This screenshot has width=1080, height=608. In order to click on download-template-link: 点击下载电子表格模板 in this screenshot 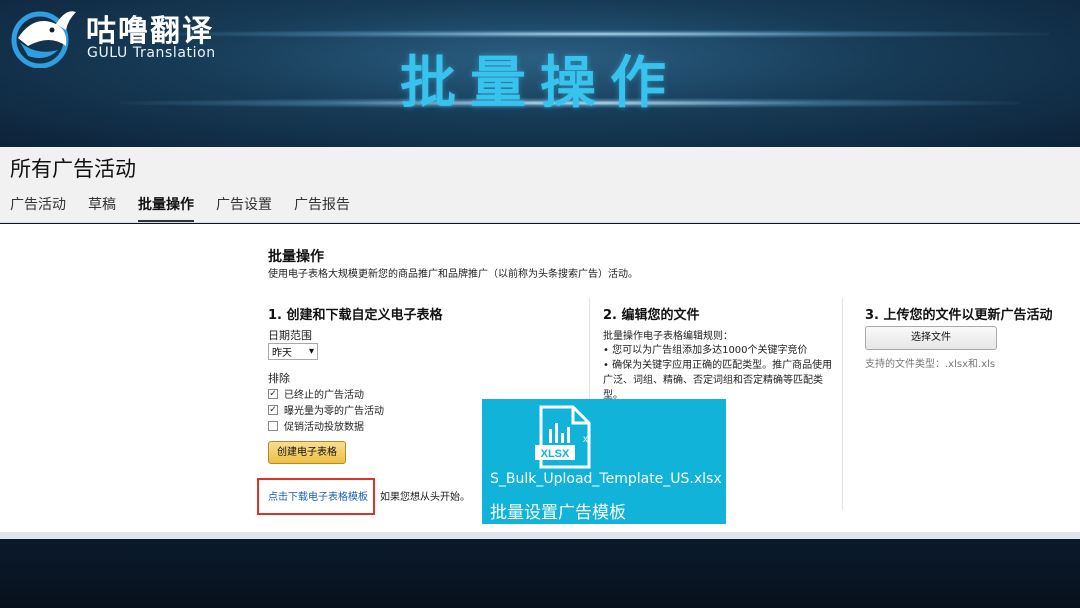, I will do `click(318, 495)`.